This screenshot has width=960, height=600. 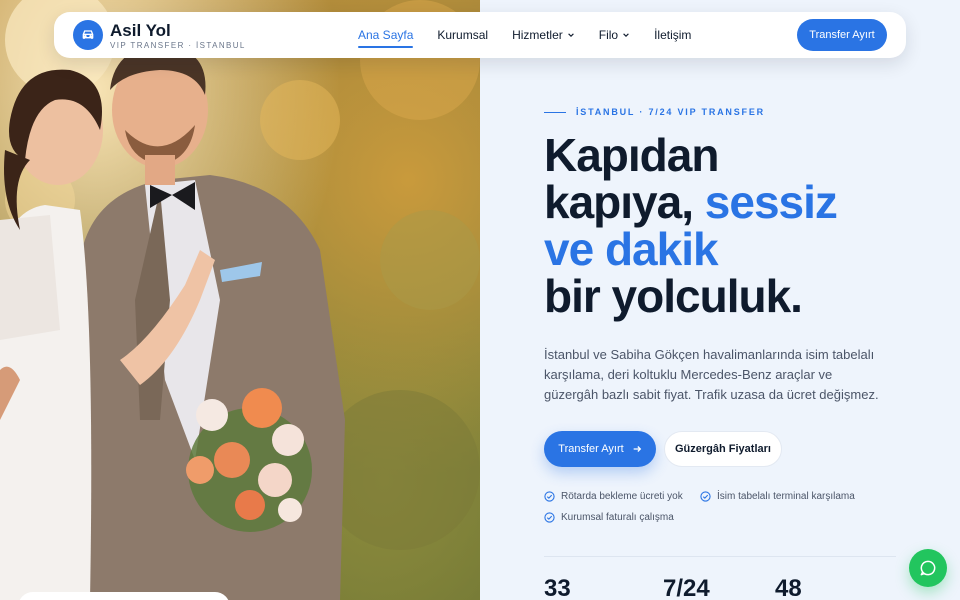 I want to click on nav-item-iletisim: İletişim, so click(x=672, y=35).